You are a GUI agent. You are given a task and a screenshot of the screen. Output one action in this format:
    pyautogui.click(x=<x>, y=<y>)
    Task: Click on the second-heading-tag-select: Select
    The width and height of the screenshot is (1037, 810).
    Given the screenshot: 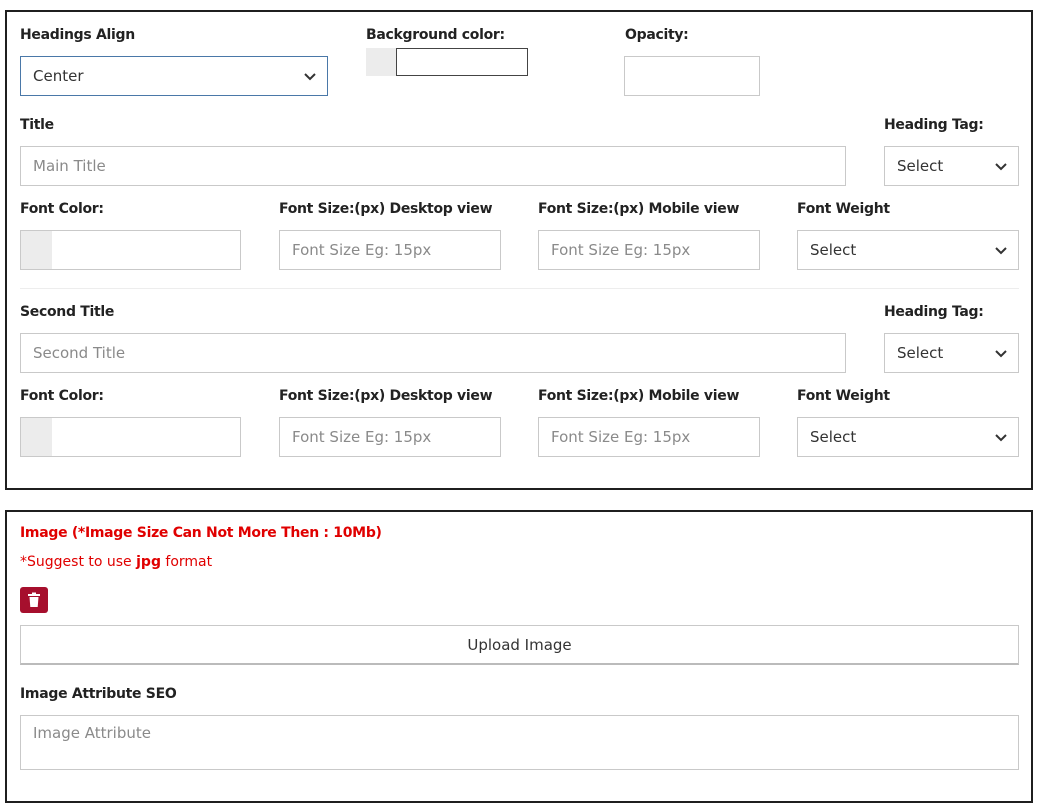 What is the action you would take?
    pyautogui.click(x=951, y=353)
    